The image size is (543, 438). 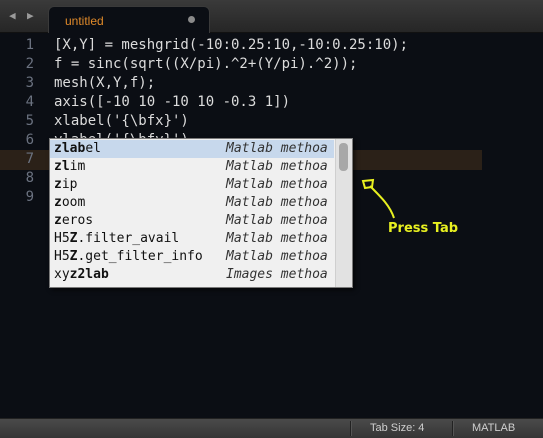 What do you see at coordinates (192, 239) in the screenshot?
I see `autocomplete-item: H5Z.filter_avail Matlab methoa` at bounding box center [192, 239].